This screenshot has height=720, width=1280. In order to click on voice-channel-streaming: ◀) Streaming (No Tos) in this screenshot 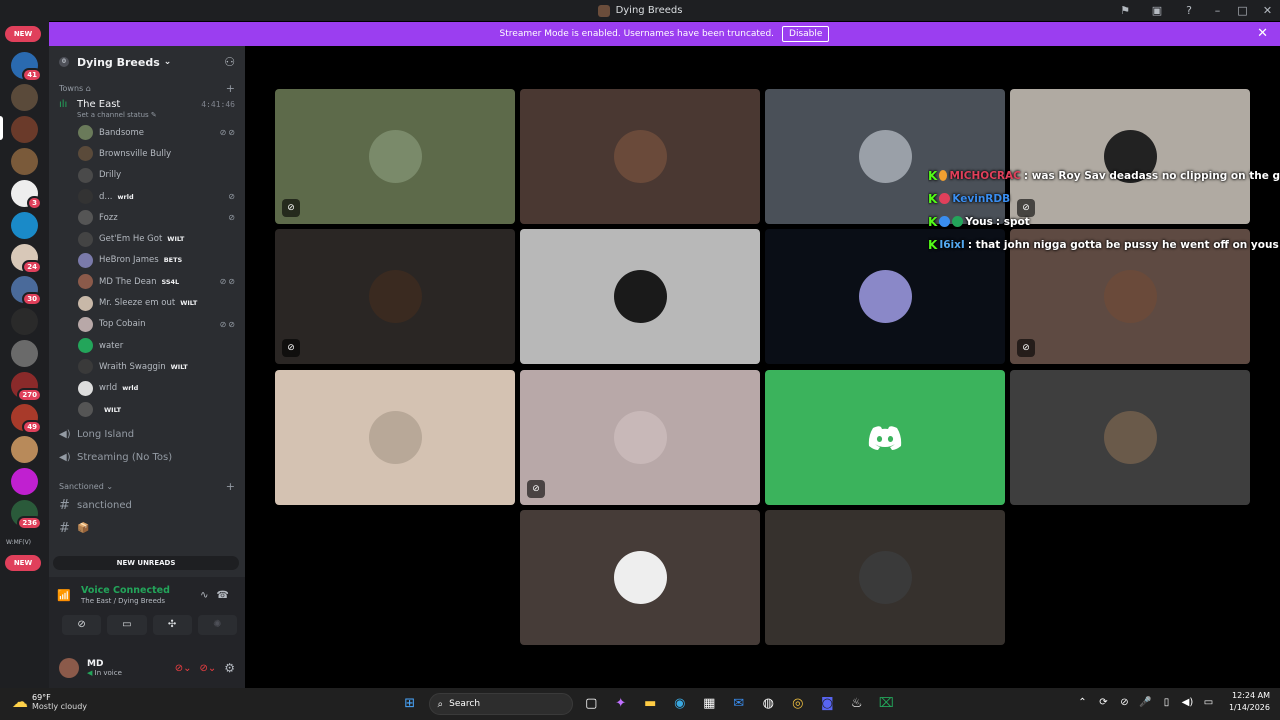, I will do `click(147, 457)`.